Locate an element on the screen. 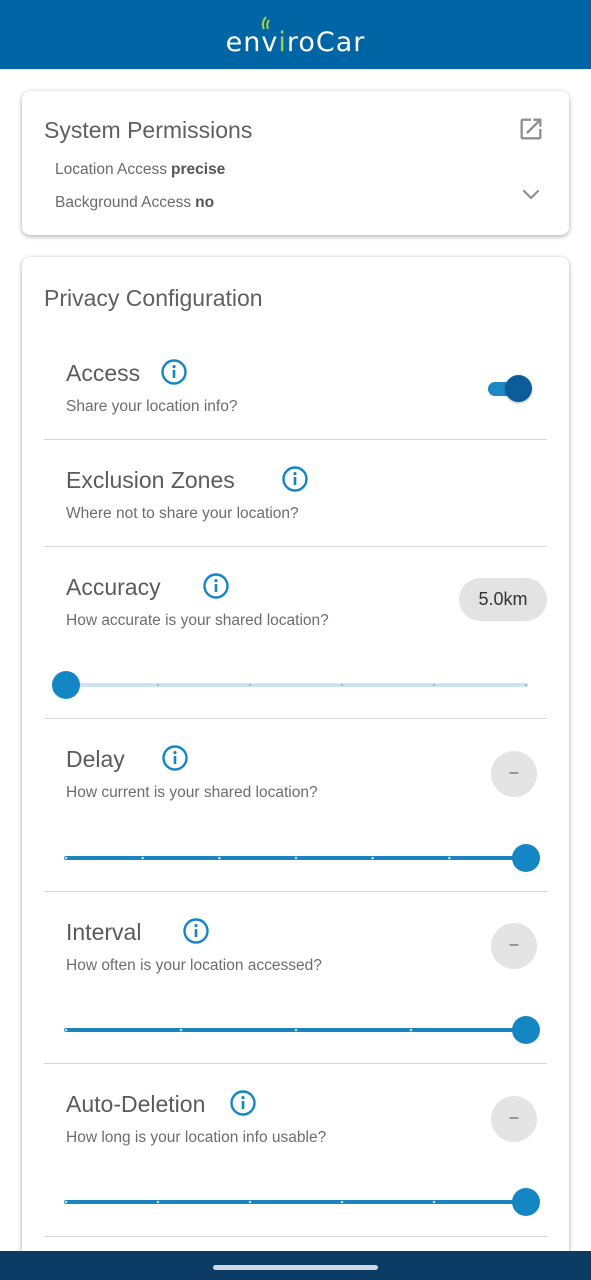 The height and width of the screenshot is (1280, 591). system-navigation-bar is located at coordinates (295, 1265).